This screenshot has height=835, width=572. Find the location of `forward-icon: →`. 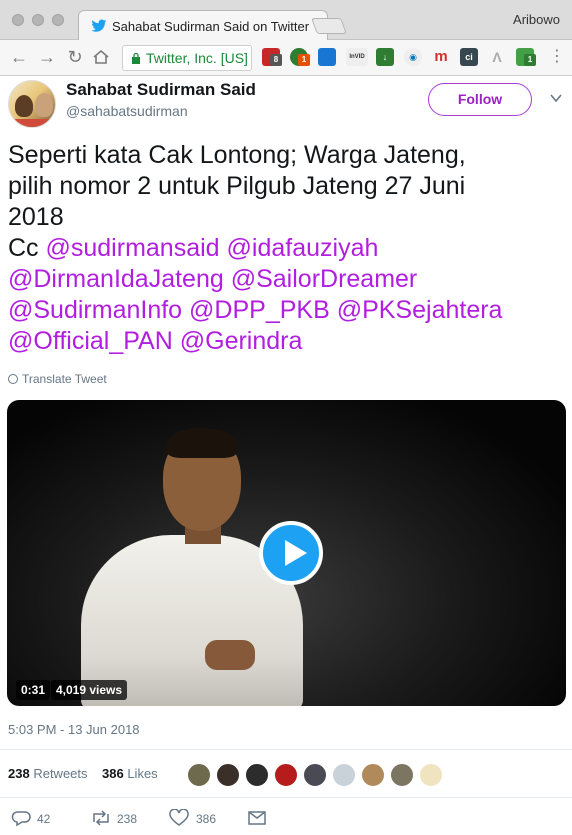

forward-icon: → is located at coordinates (47, 57).